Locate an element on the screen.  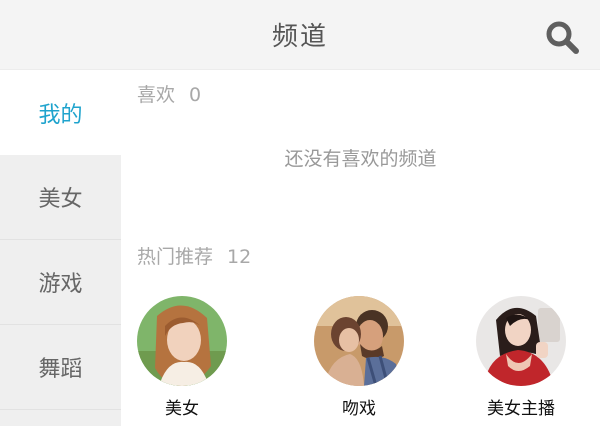
sidebar-item-label: 美女 is located at coordinates (60, 199).